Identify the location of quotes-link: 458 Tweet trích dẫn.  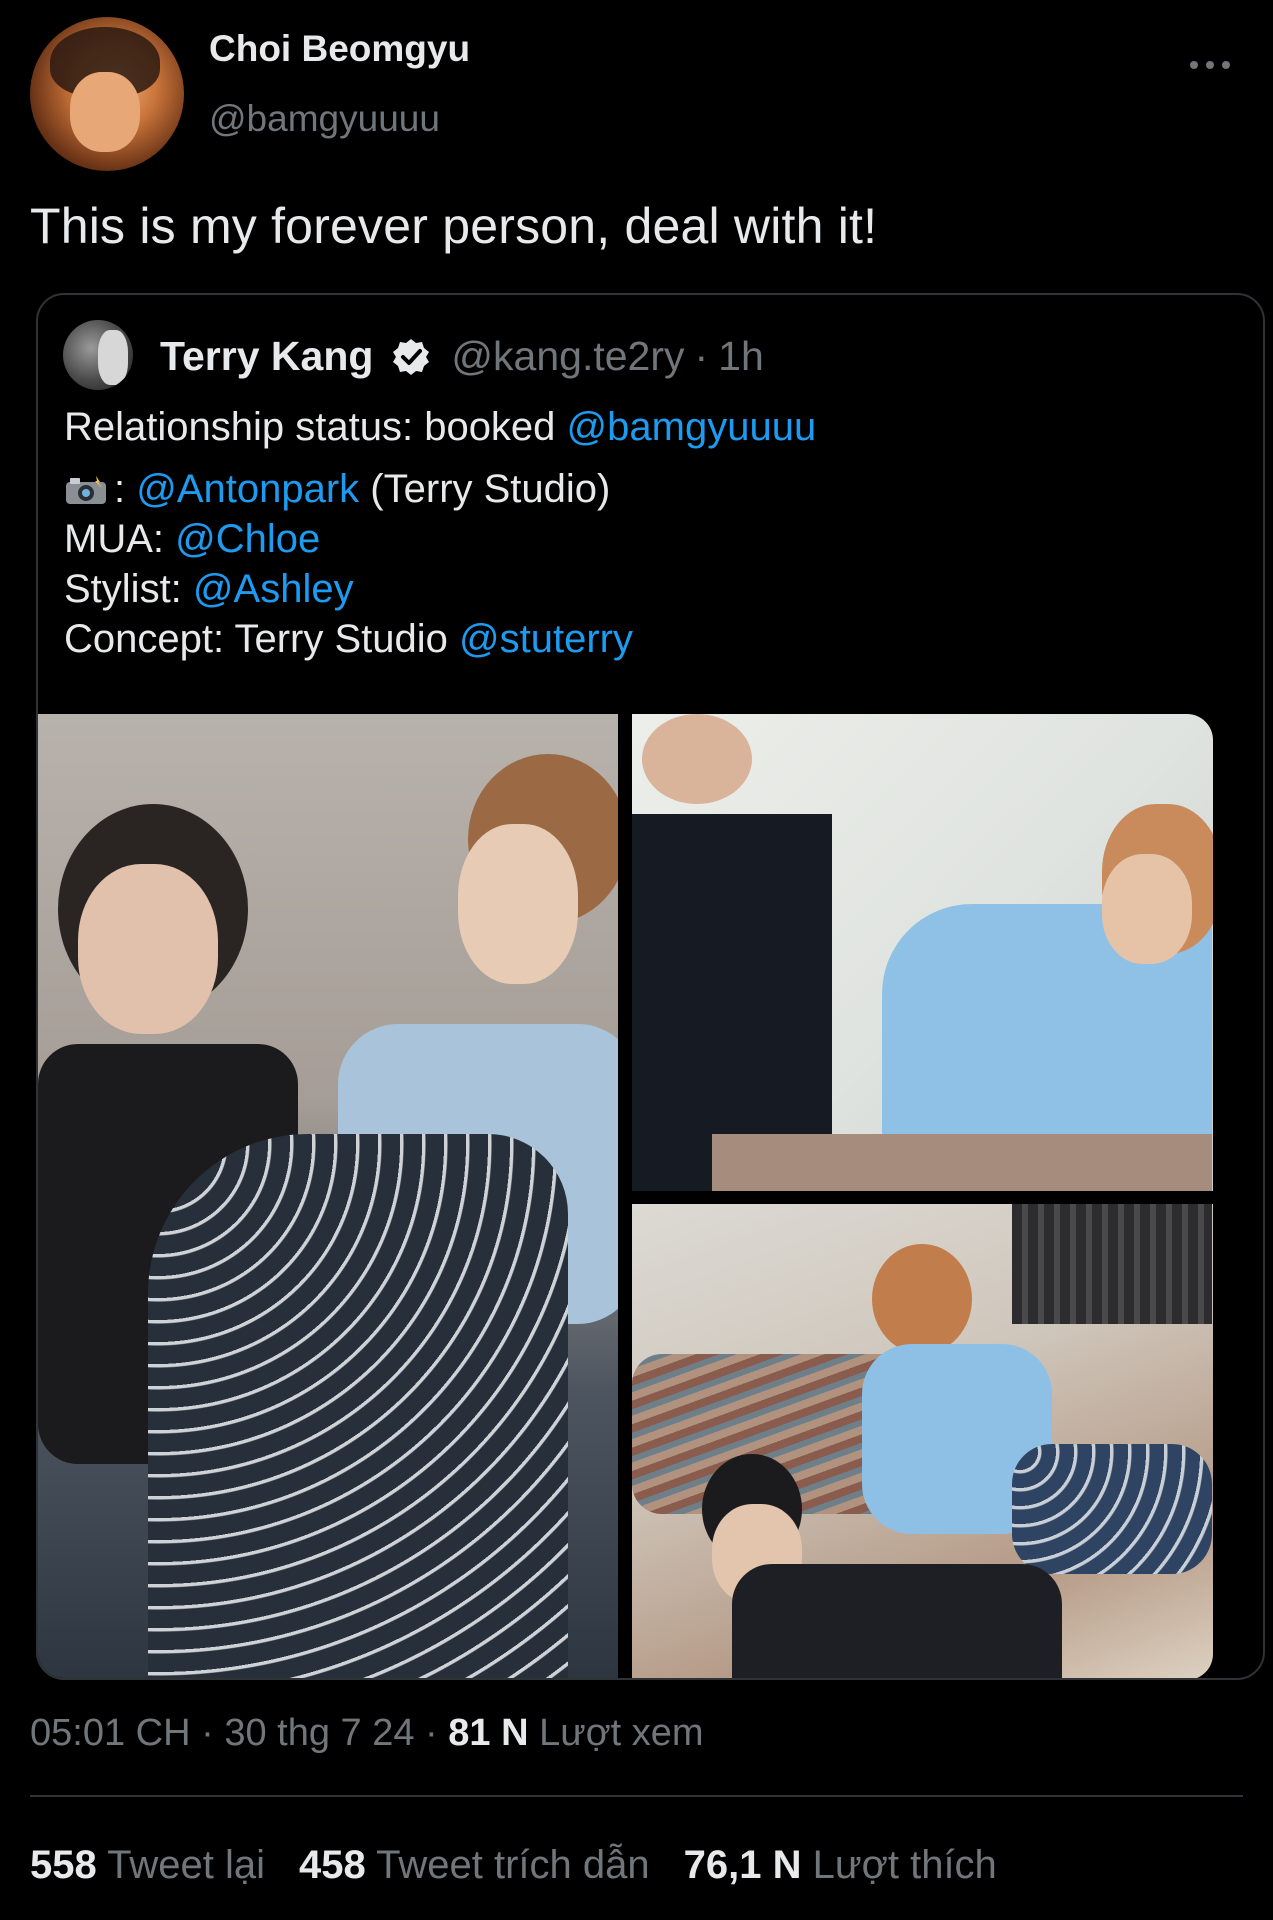
(474, 1865).